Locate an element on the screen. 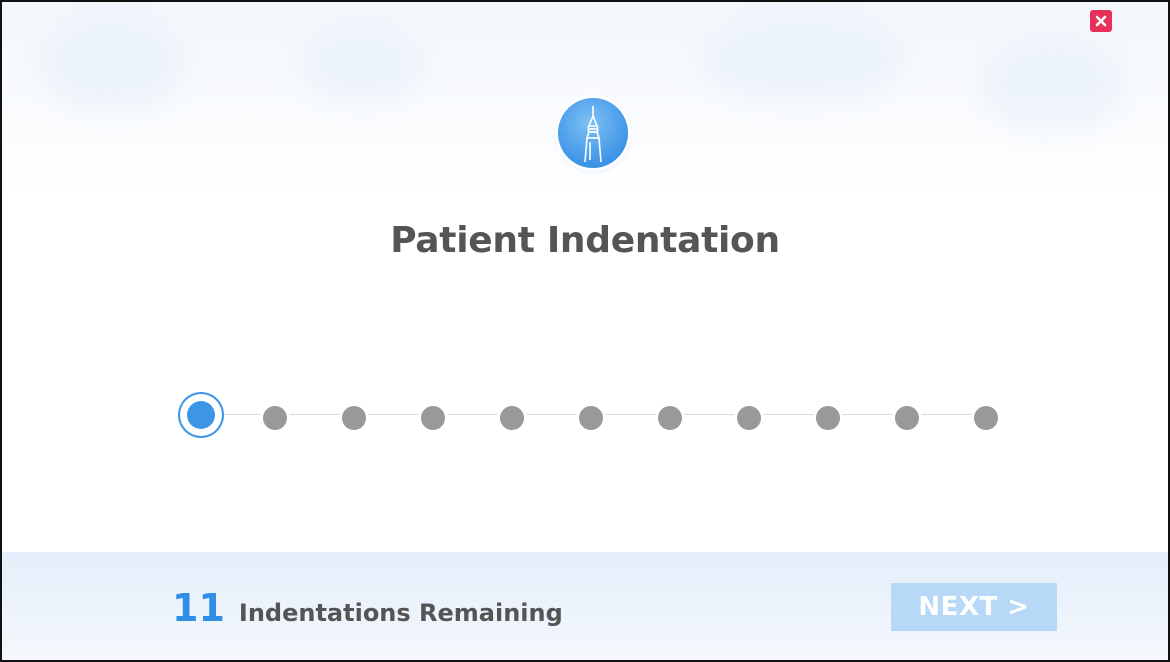 This screenshot has width=1170, height=662. remaining-label: Indentations Remaining is located at coordinates (400, 613).